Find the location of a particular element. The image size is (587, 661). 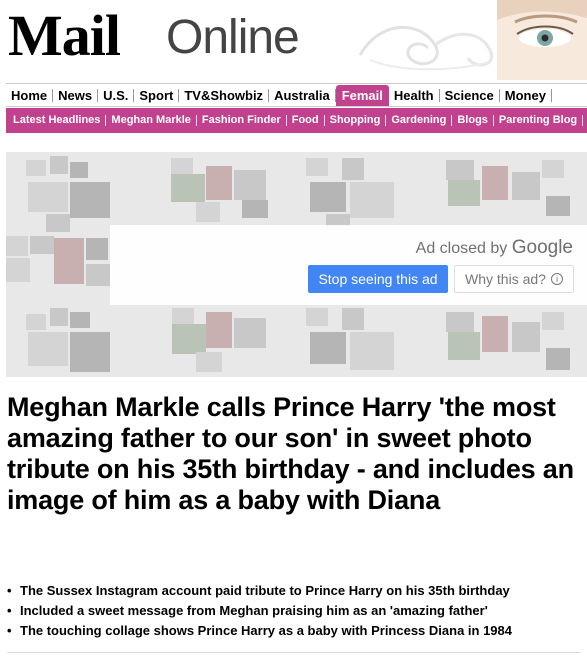

subnav-item-fashion-finder: Fashion Finder is located at coordinates (242, 120).